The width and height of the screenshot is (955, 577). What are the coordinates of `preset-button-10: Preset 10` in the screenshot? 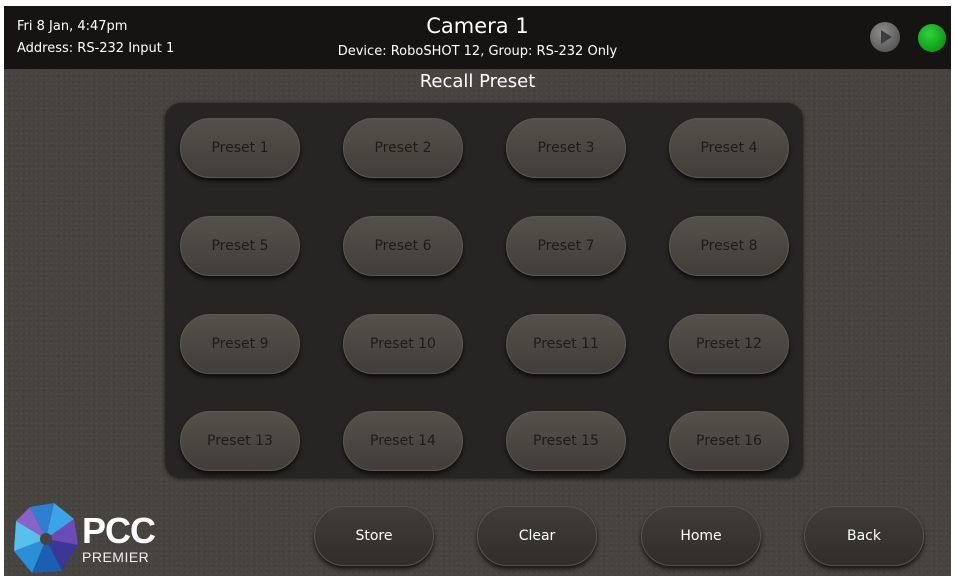 It's located at (403, 344).